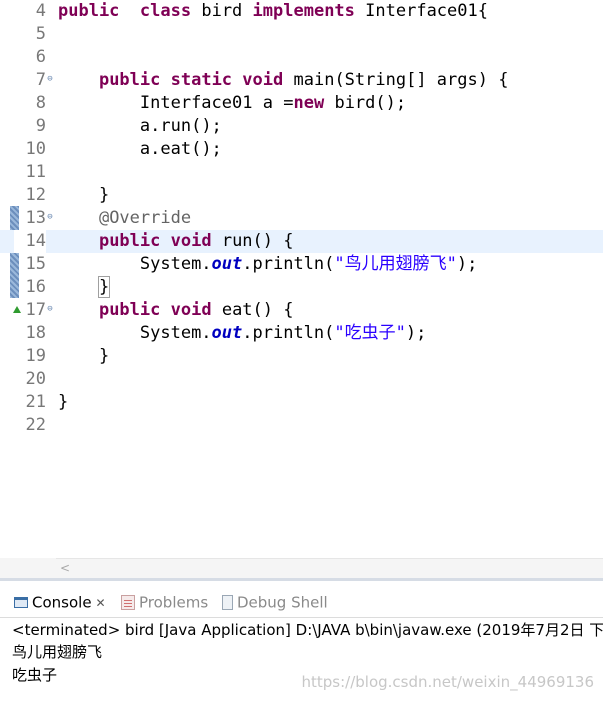 This screenshot has height=701, width=603. I want to click on code-line: 9 a.run();, so click(301, 126).